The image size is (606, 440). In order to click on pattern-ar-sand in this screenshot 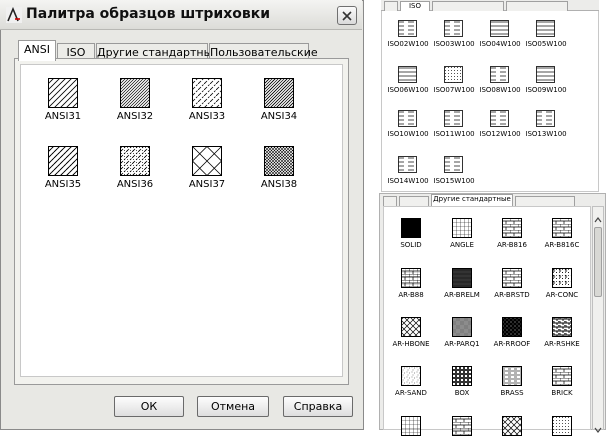, I will do `click(411, 378)`.